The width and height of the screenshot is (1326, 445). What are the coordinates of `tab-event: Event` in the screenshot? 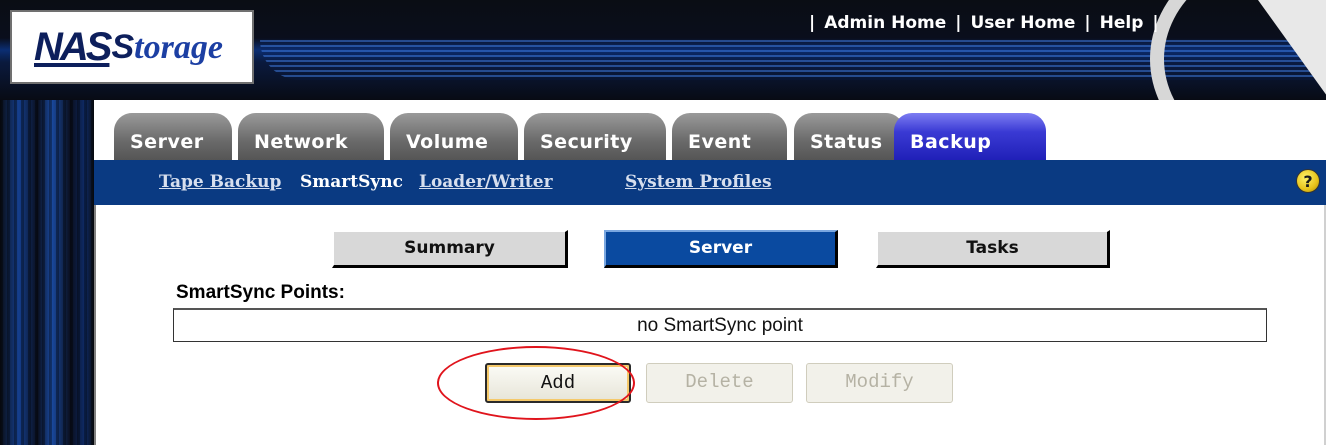 It's located at (726, 136).